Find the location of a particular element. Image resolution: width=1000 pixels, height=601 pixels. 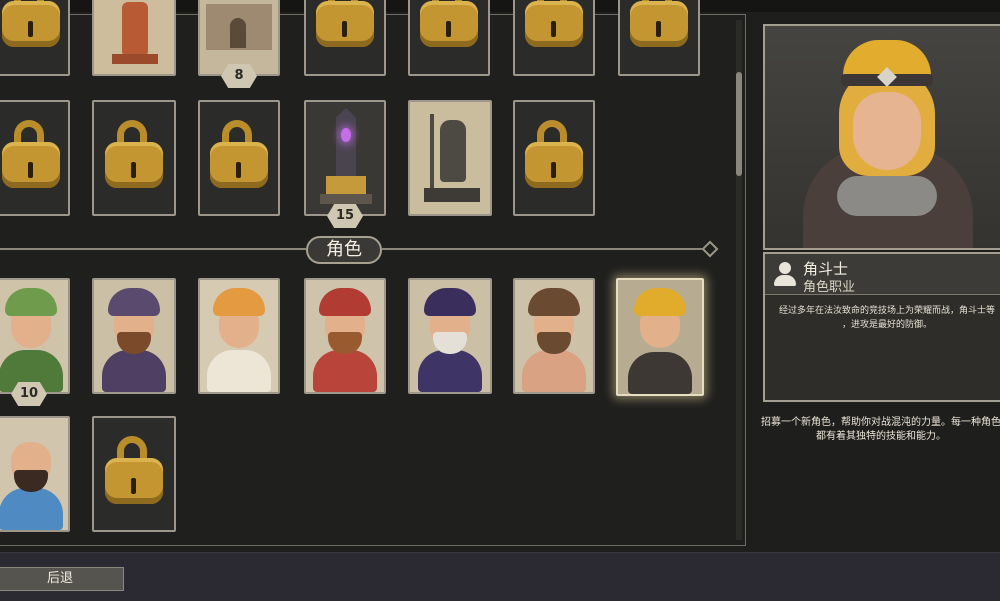

character-card-barbarian is located at coordinates (554, 336).